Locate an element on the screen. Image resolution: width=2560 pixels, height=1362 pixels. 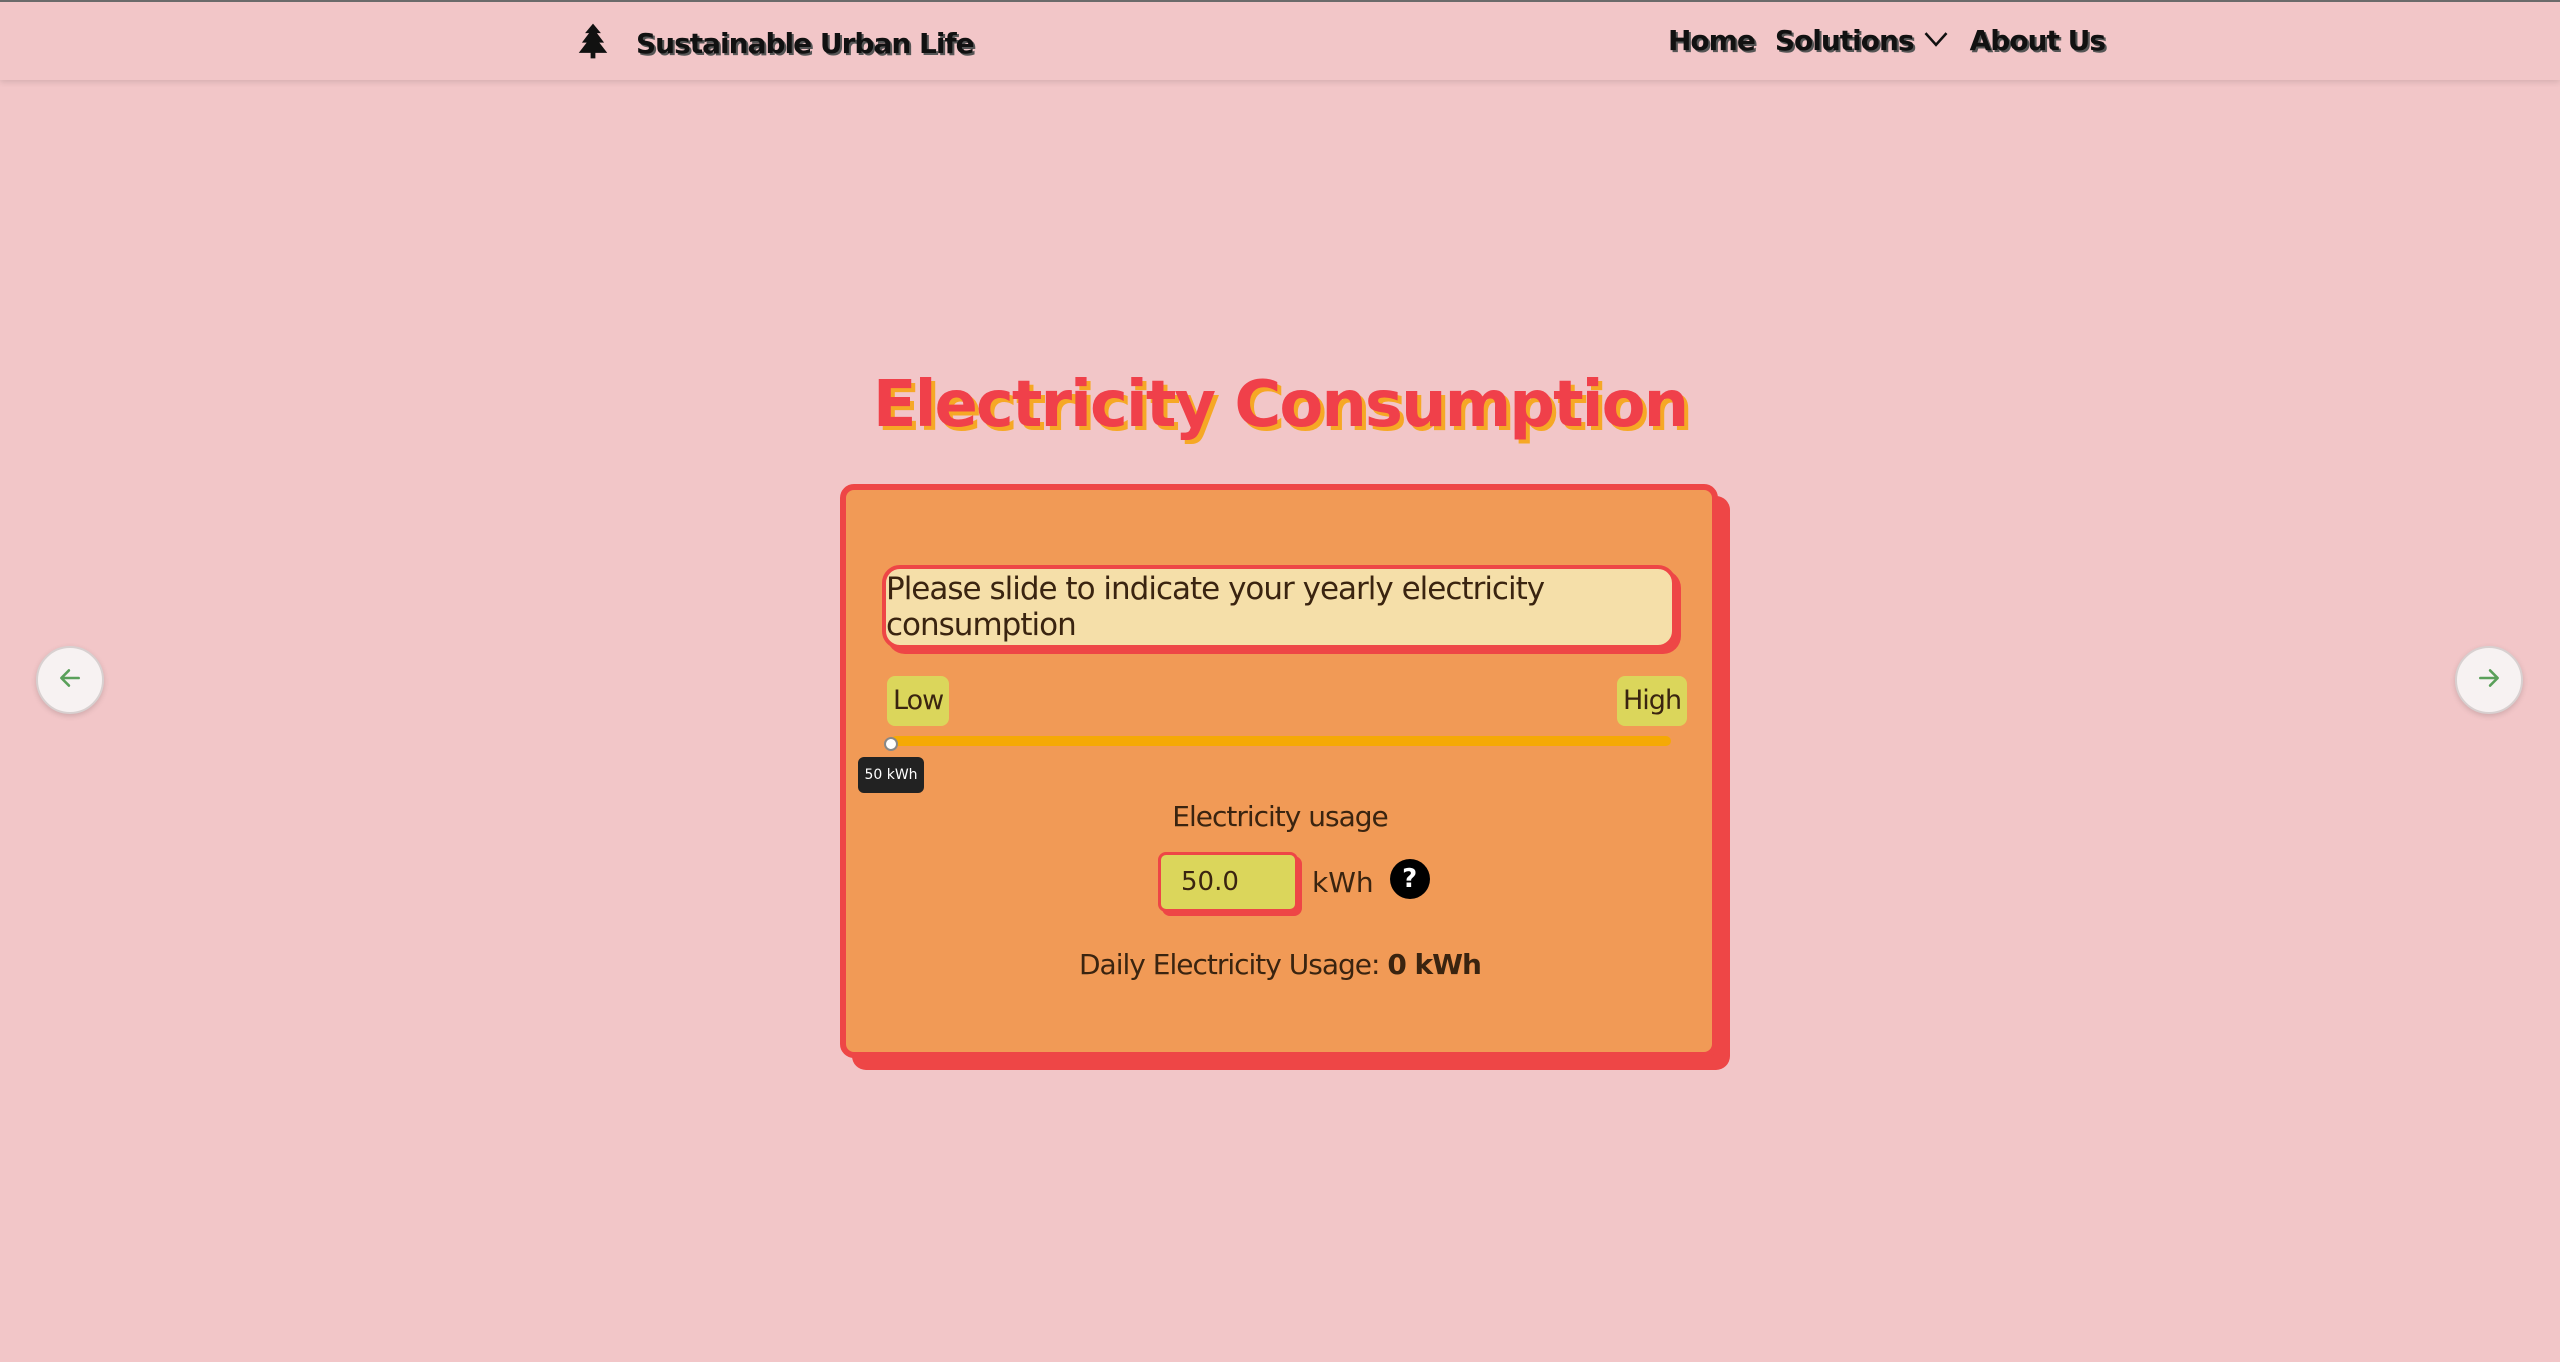
nav-dropdown-solutions: Solutions is located at coordinates (1862, 40).